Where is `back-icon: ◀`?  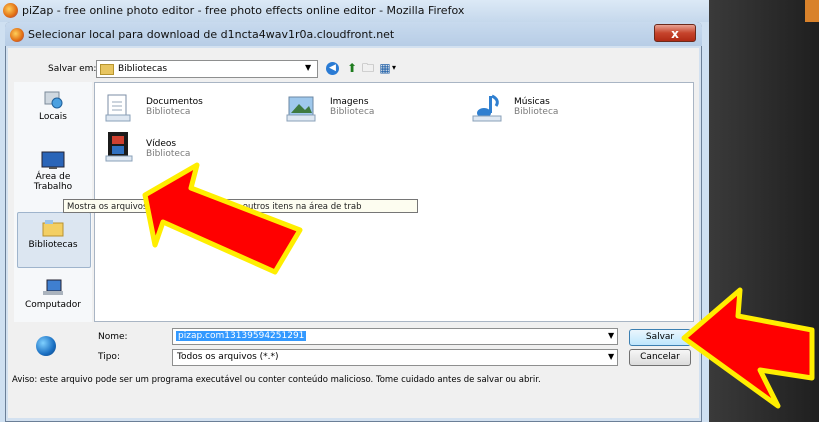
back-icon: ◀ is located at coordinates (332, 68).